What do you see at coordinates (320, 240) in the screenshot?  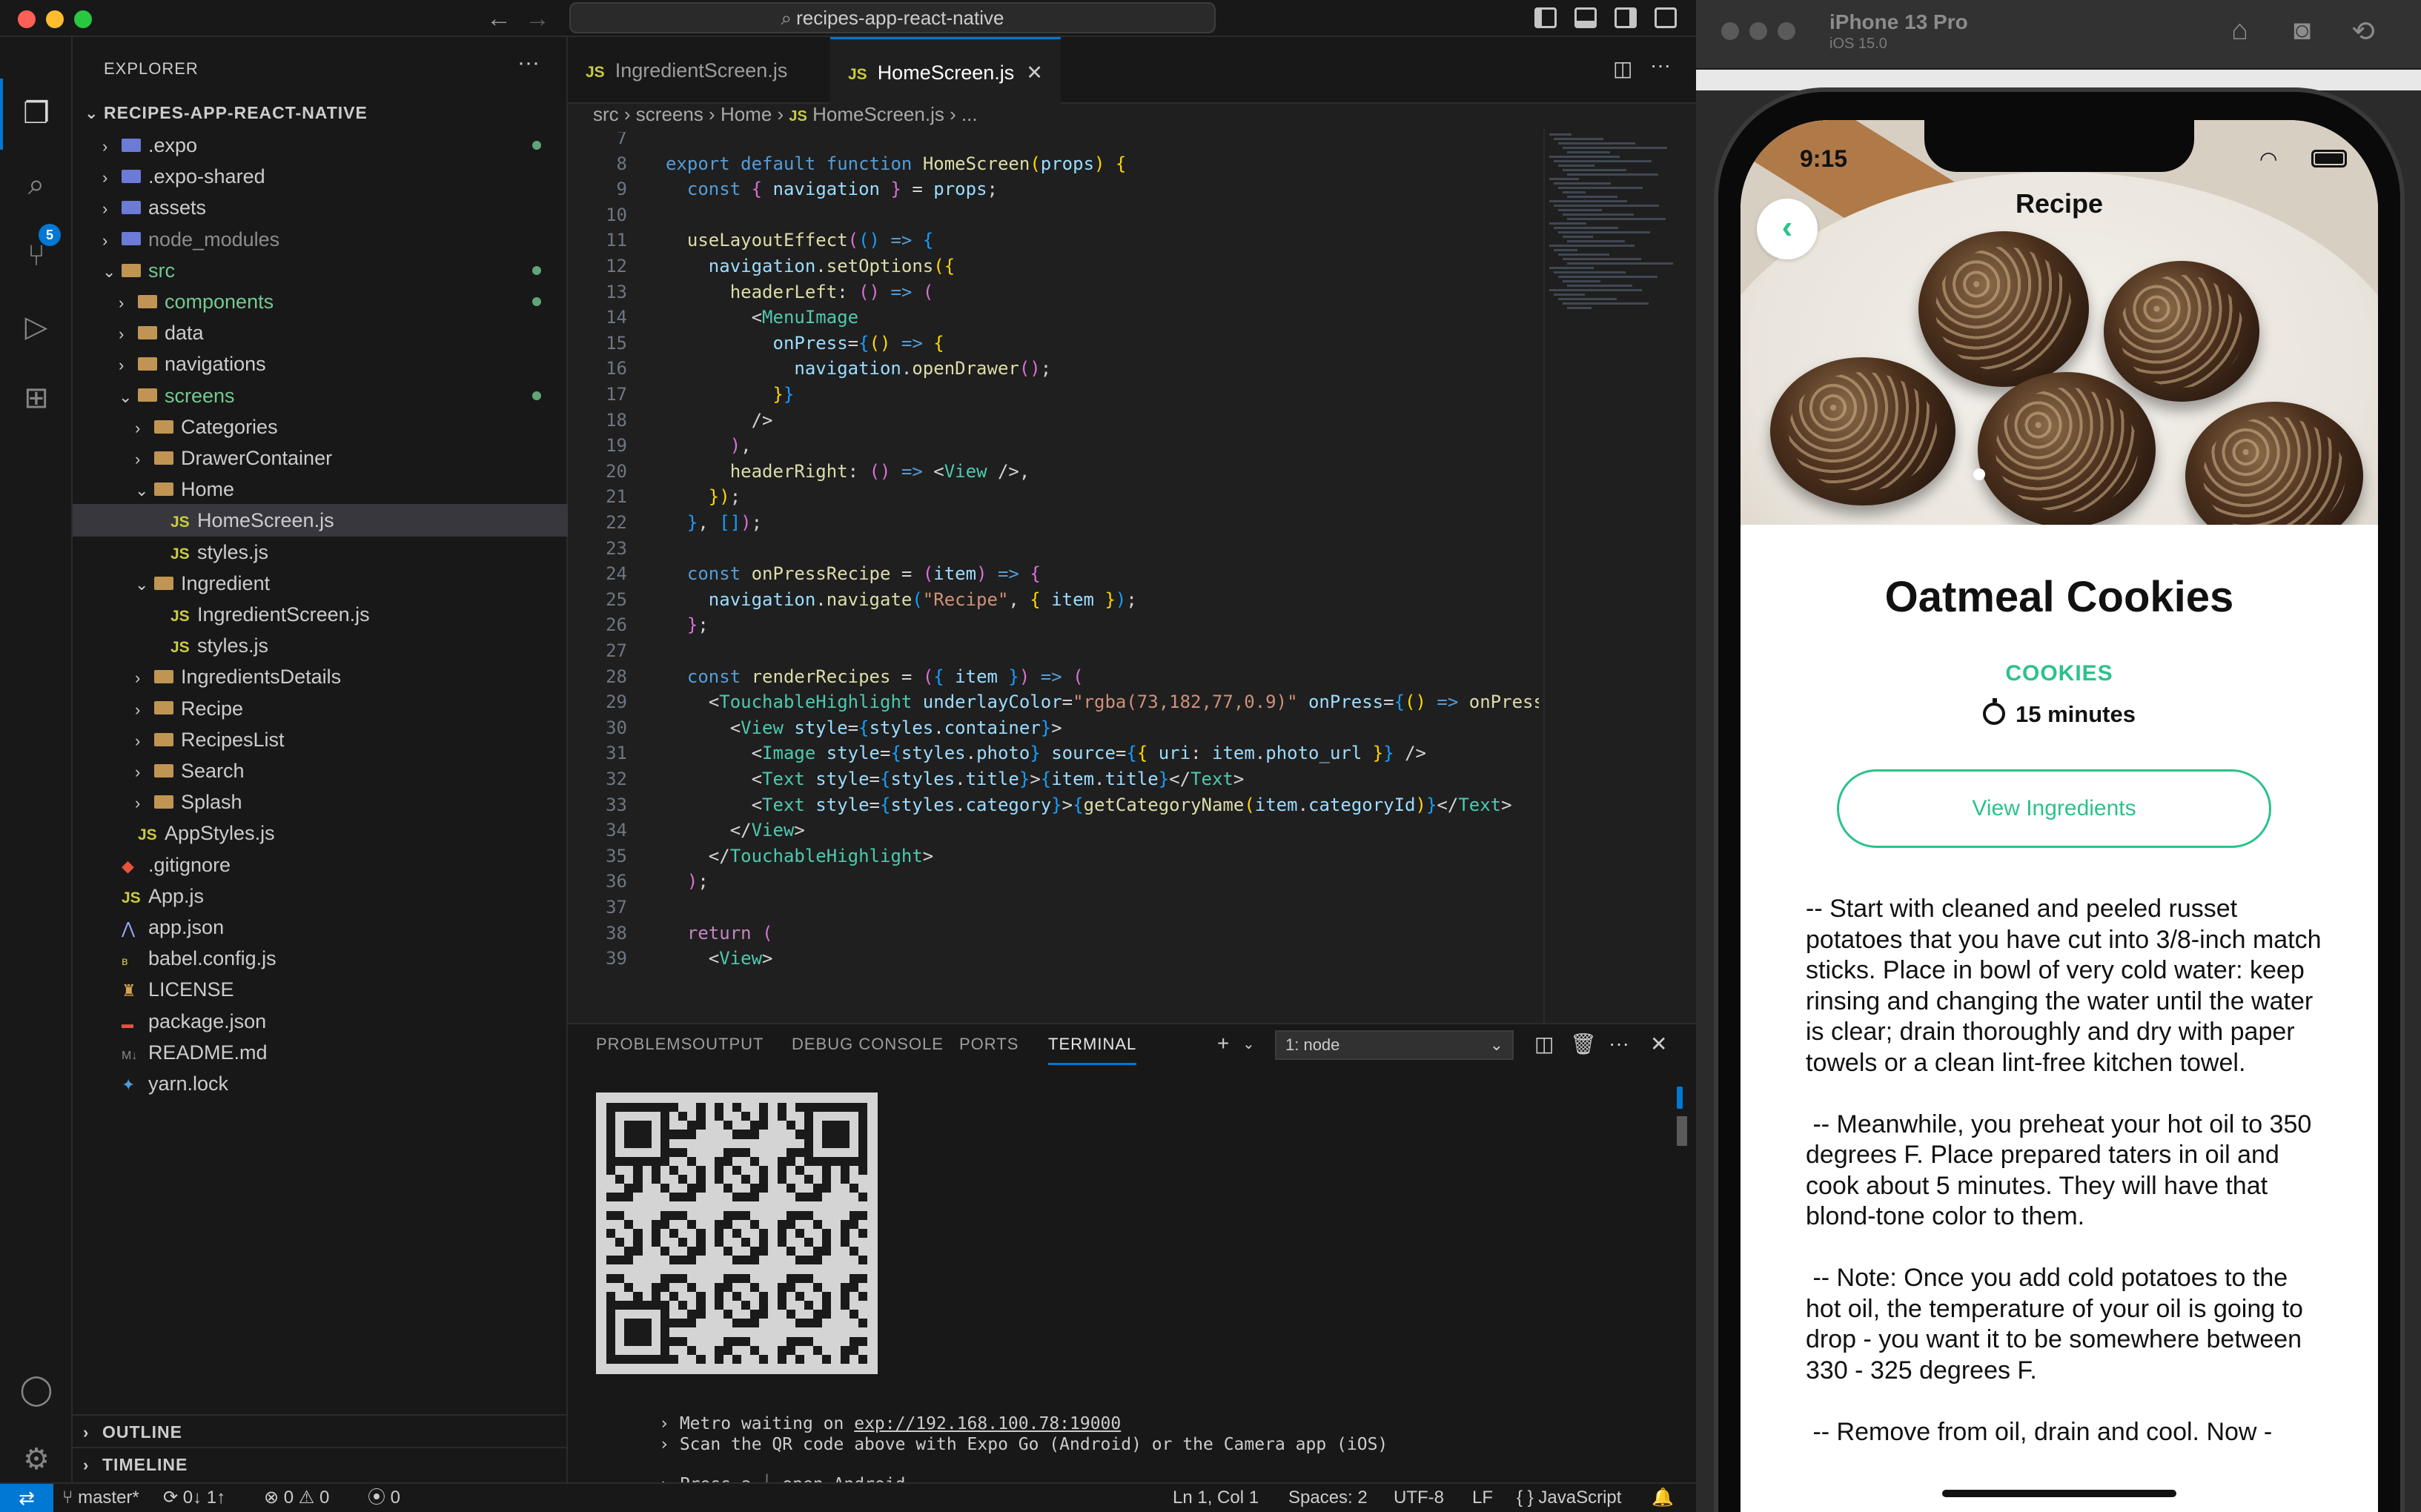 I see `tree-item: › node_modules` at bounding box center [320, 240].